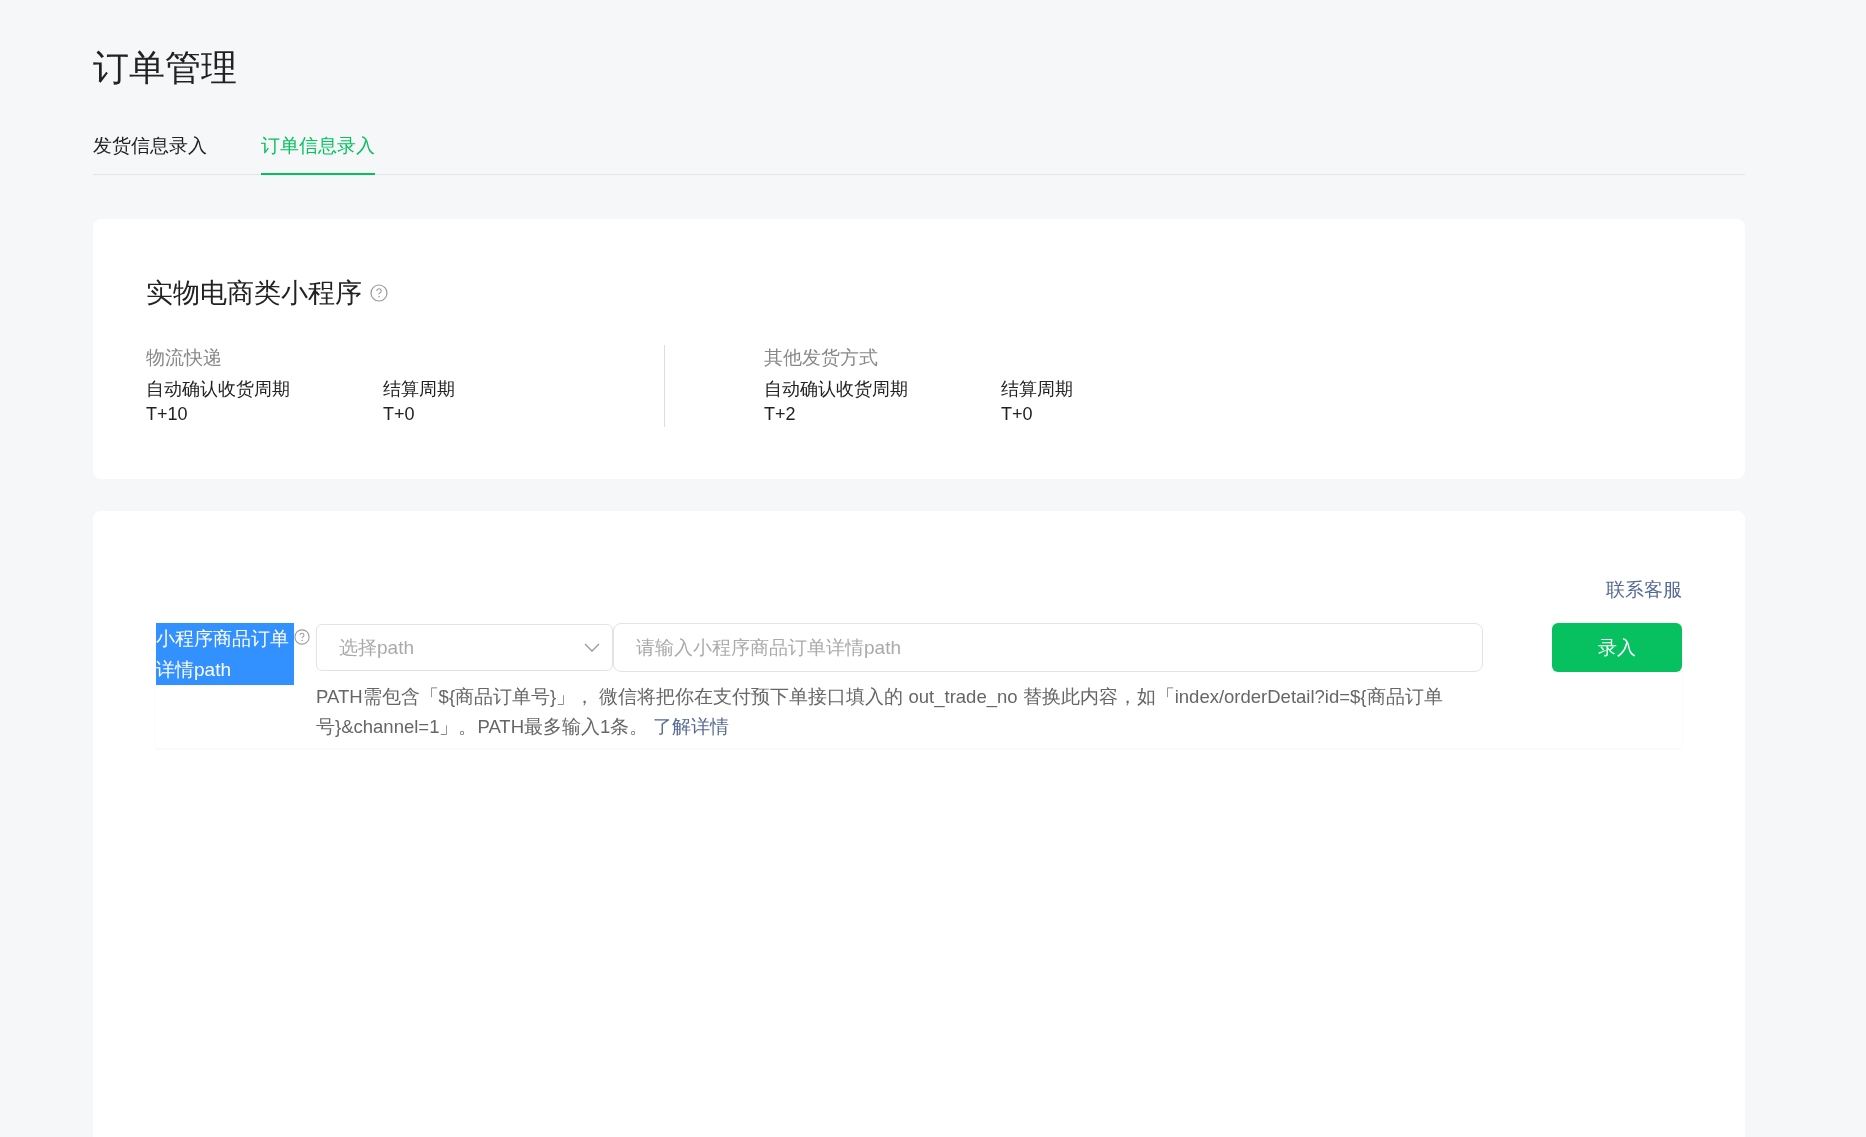  I want to click on hint-text: PATH需包含「${商品订单号}」， 微信将把你在支付预下单接口填入的 out_trade_no 替换此内容，如「index/orderDetail?id=${商品订单号}&channel=1」。PATH最多输入1条。 了解详情, so click(880, 712).